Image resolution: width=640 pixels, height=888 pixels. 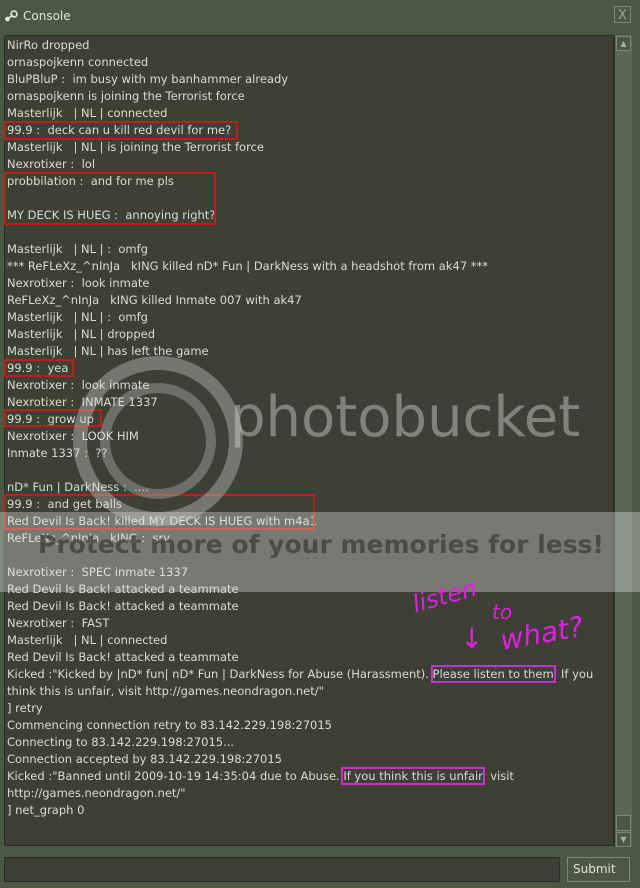 What do you see at coordinates (598, 869) in the screenshot?
I see `submit-button: Submit` at bounding box center [598, 869].